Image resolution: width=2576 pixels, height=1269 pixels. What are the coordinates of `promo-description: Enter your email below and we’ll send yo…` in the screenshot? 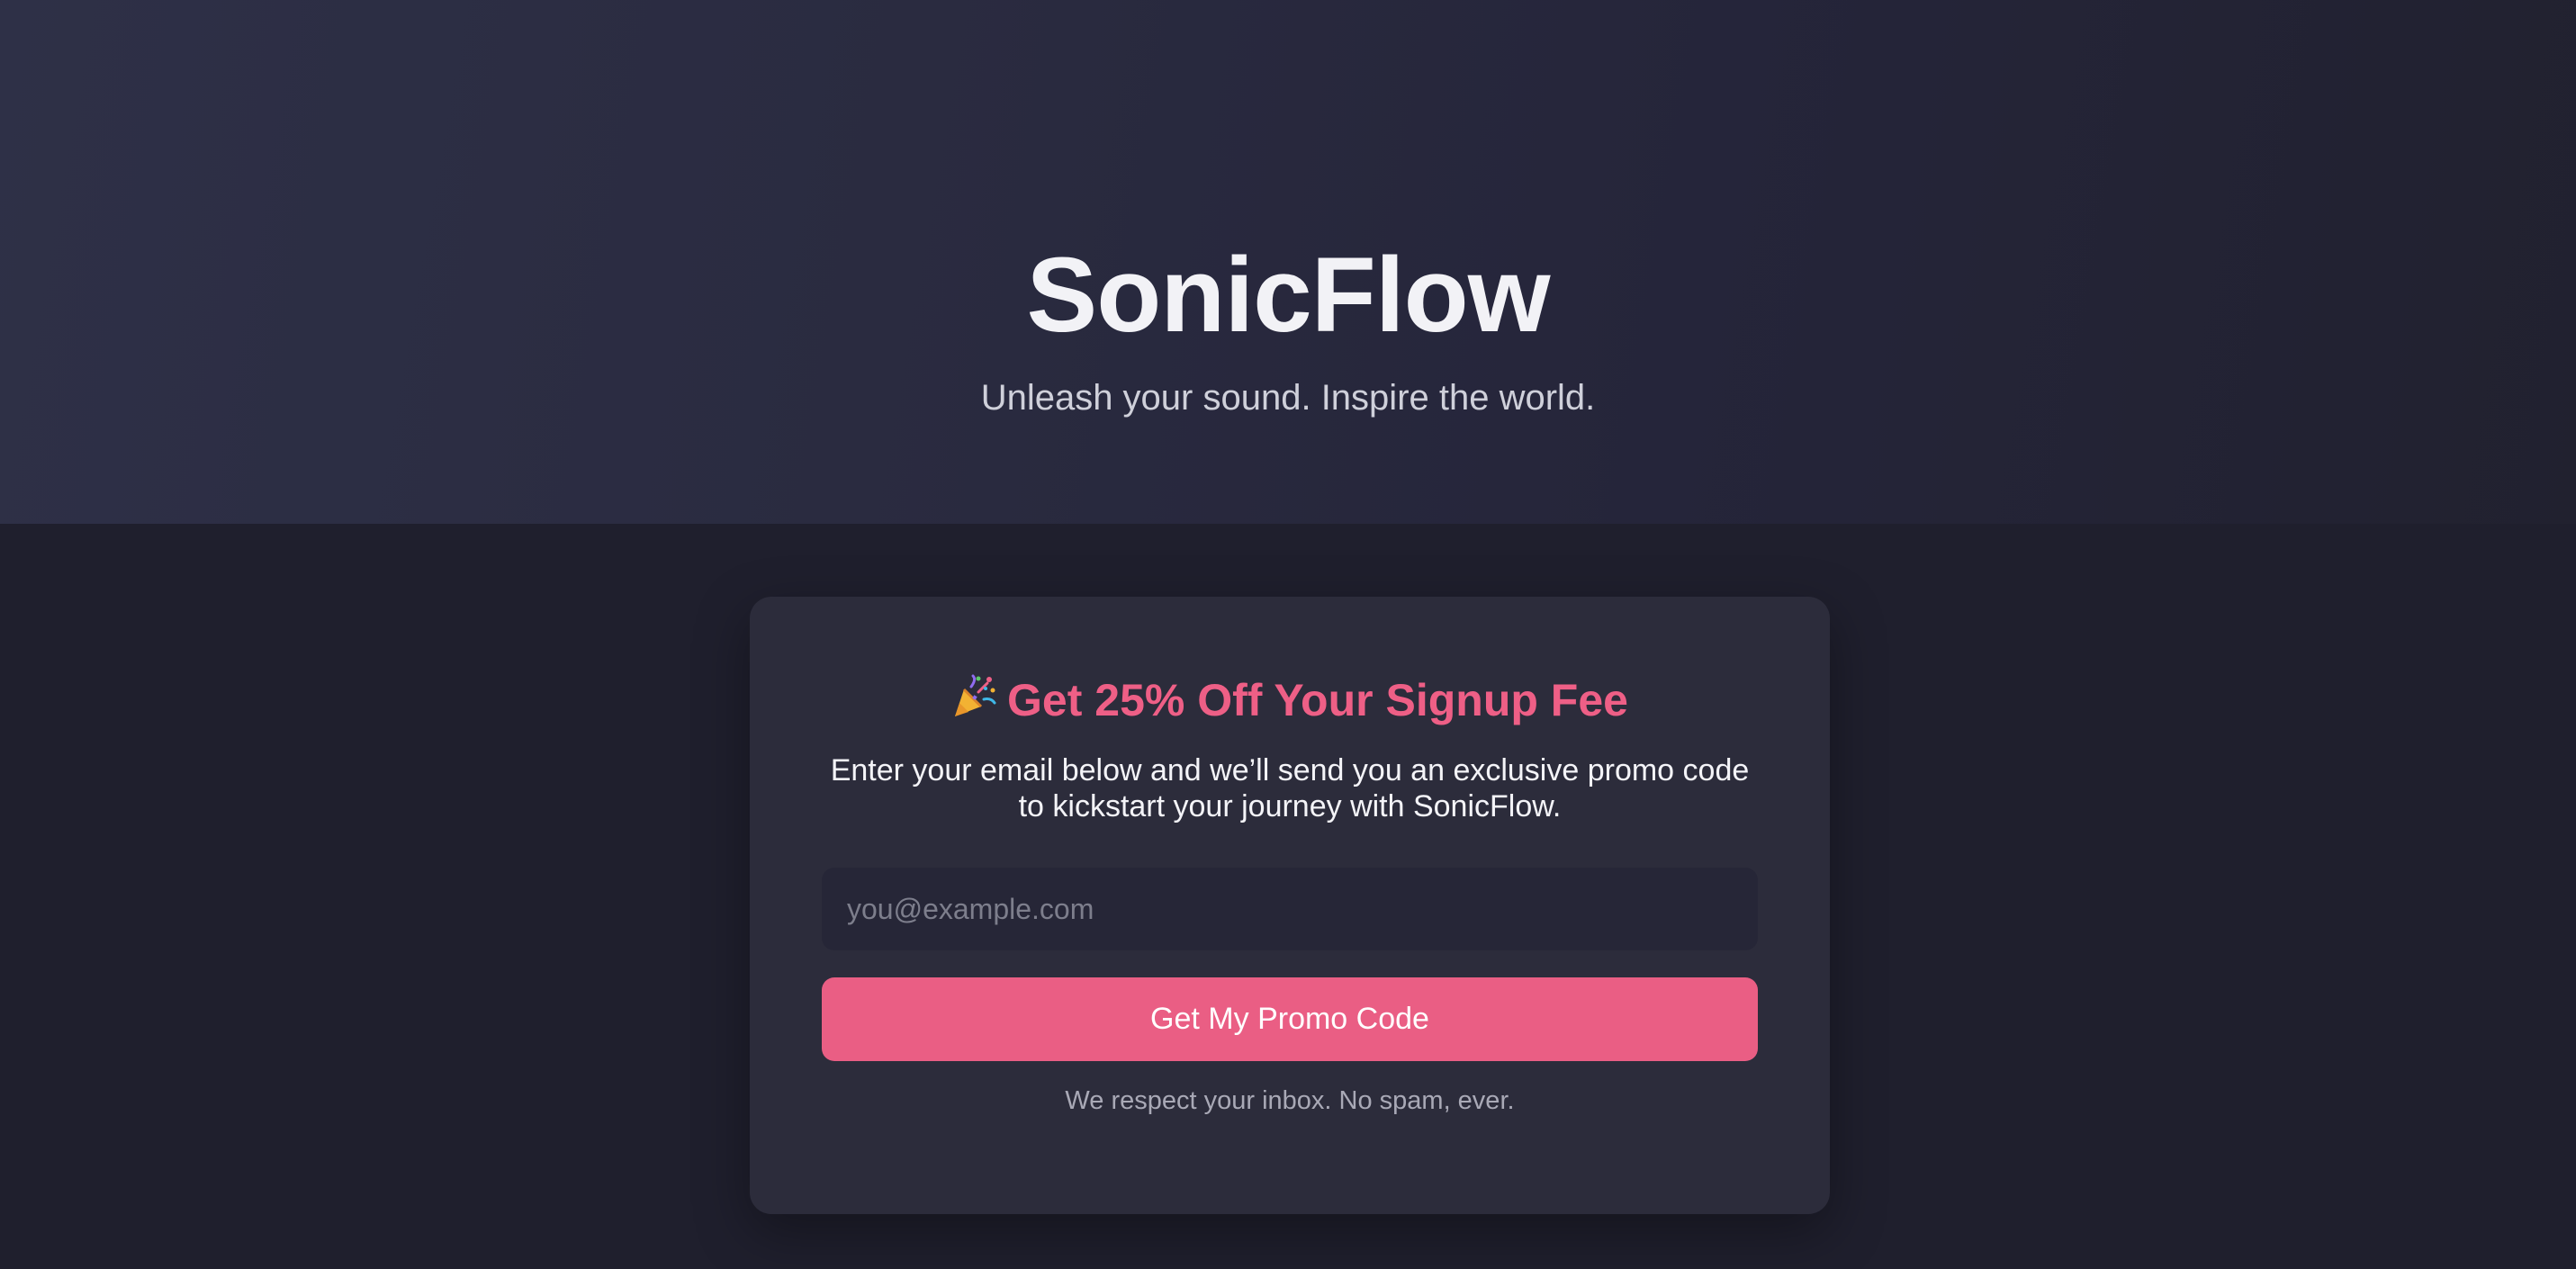 It's located at (1290, 789).